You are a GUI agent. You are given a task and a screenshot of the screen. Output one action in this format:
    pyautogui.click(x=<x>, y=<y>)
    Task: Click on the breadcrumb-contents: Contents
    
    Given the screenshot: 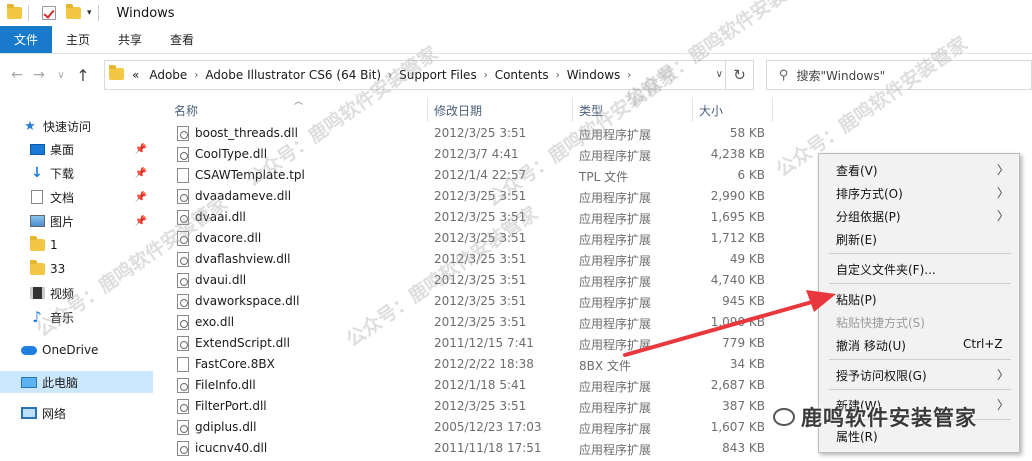 What is the action you would take?
    pyautogui.click(x=522, y=75)
    